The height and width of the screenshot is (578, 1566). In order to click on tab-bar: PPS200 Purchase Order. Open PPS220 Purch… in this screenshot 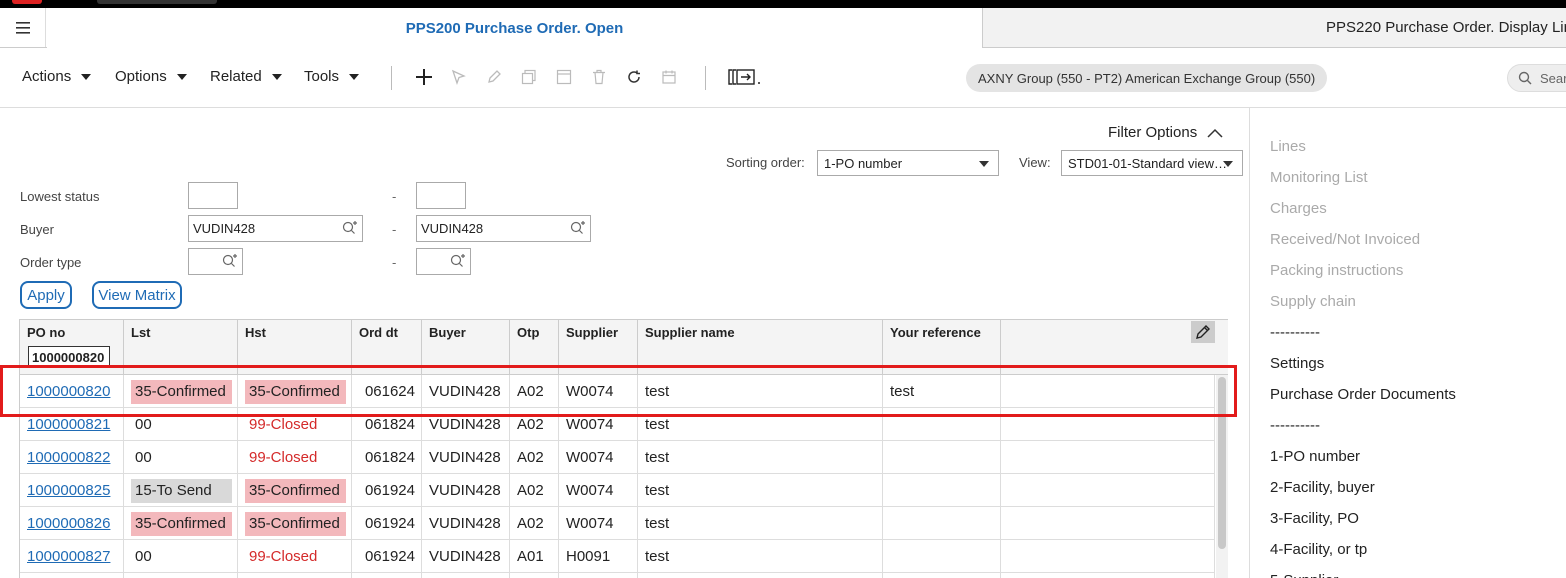, I will do `click(783, 28)`.